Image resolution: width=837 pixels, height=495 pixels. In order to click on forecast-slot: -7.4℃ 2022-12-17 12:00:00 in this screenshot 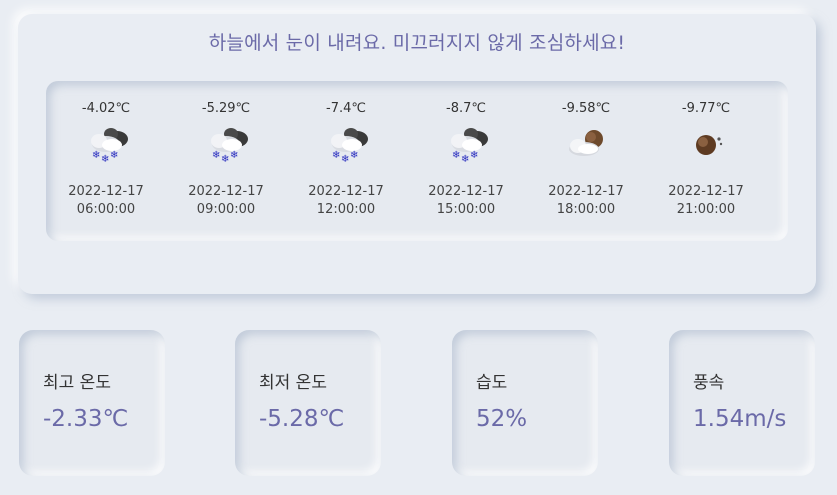, I will do `click(346, 161)`.